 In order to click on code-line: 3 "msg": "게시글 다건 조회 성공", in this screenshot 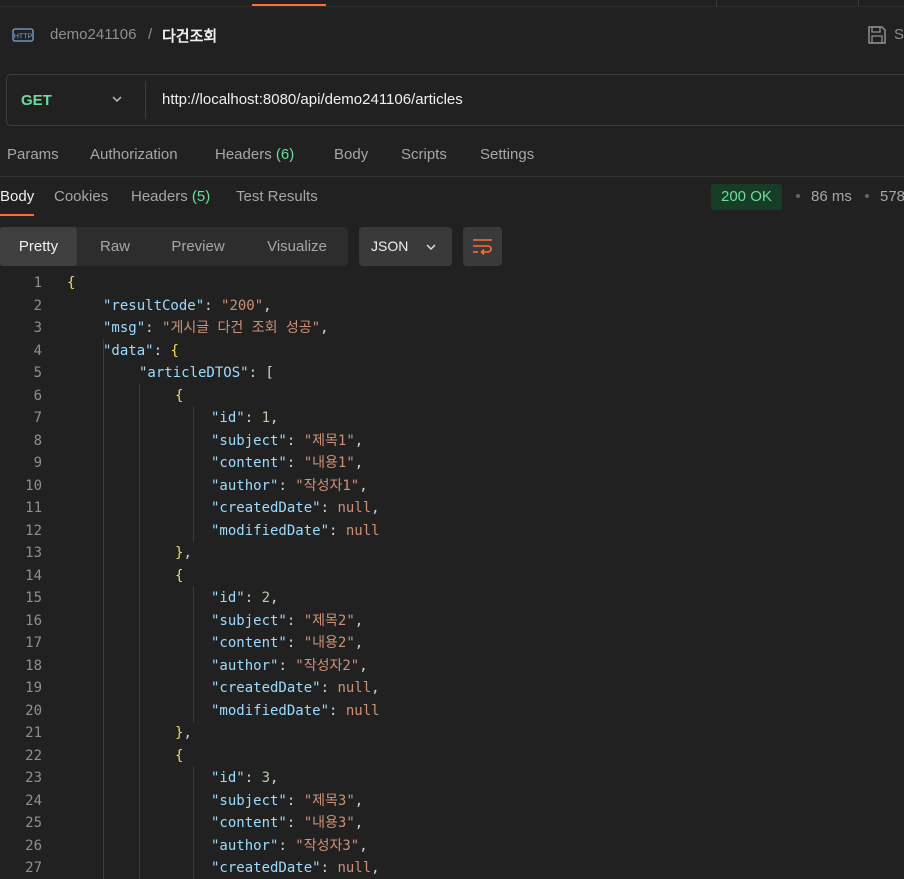, I will do `click(452, 328)`.